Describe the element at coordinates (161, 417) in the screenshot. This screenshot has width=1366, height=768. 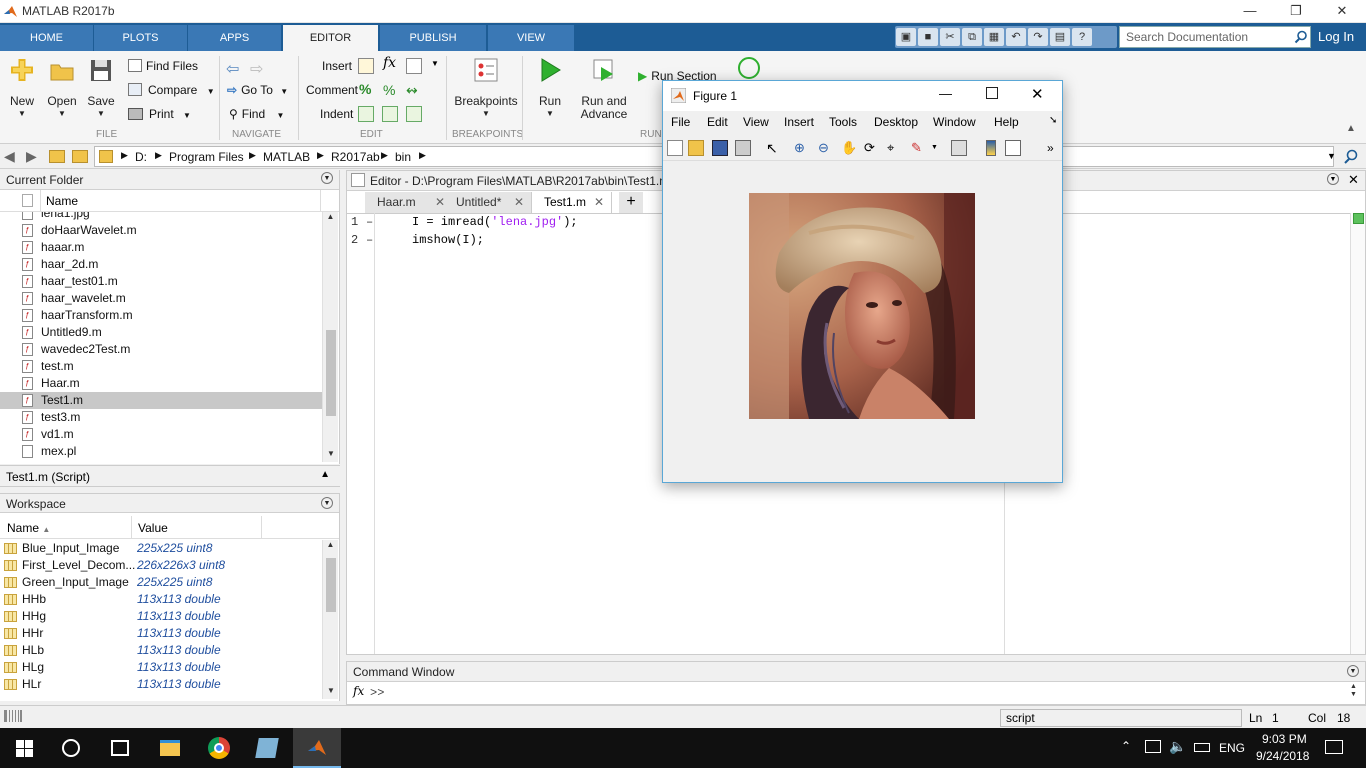
I see `file-list-item: ƒ test3.m` at that location.